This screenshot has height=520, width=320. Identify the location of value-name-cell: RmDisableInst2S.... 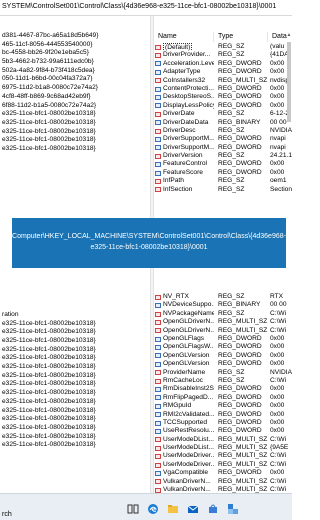
(184, 389).